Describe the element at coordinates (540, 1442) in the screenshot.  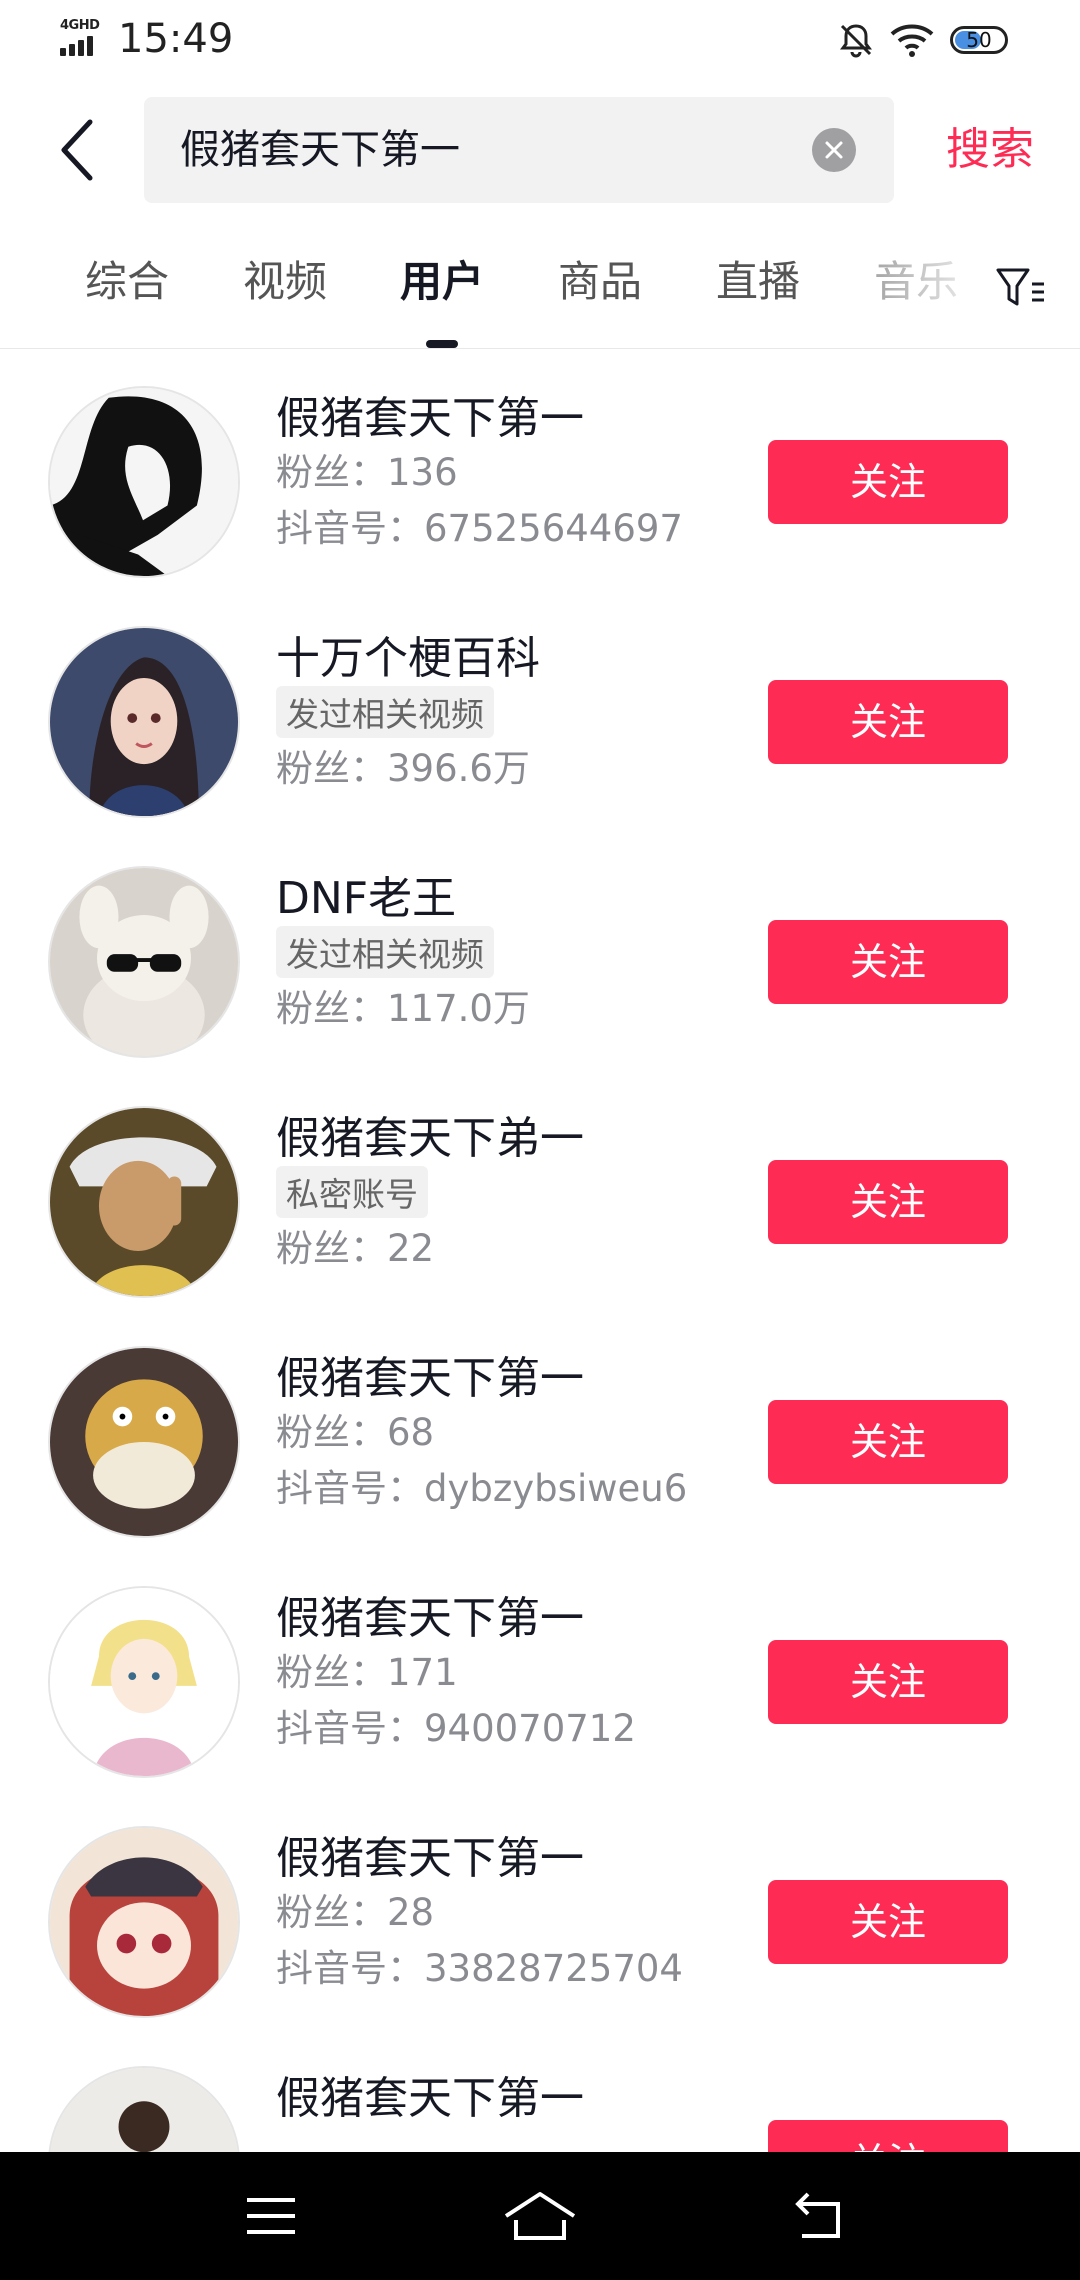
I see `user-row: 假猪套天下第一 粉丝：68 抖音号：dybzybsiweu6 关注` at that location.